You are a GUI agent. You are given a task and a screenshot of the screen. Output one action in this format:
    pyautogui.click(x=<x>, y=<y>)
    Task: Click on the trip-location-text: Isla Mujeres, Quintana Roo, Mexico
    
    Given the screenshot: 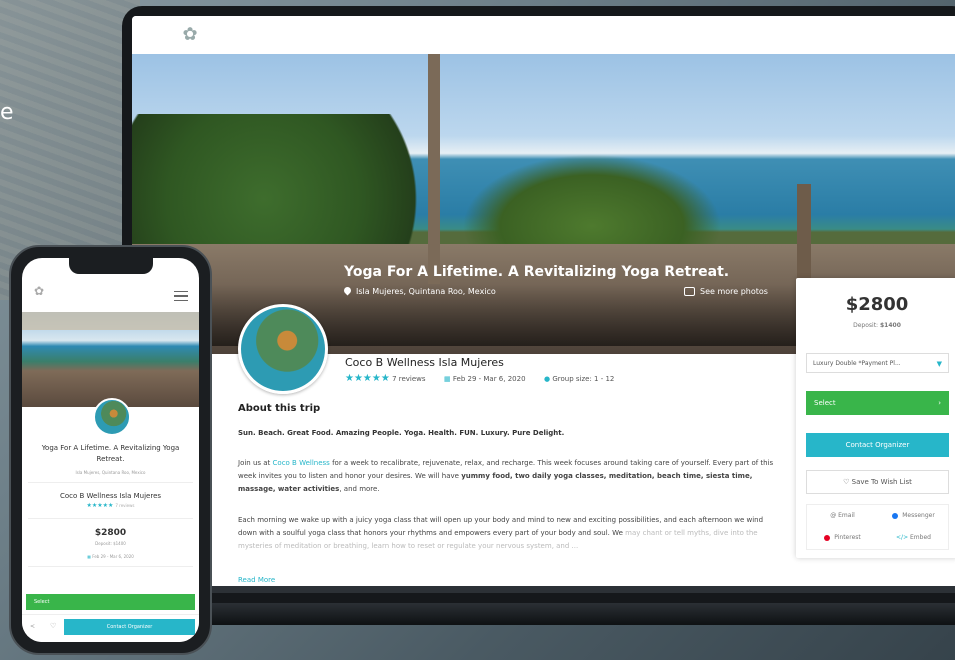 What is the action you would take?
    pyautogui.click(x=426, y=291)
    